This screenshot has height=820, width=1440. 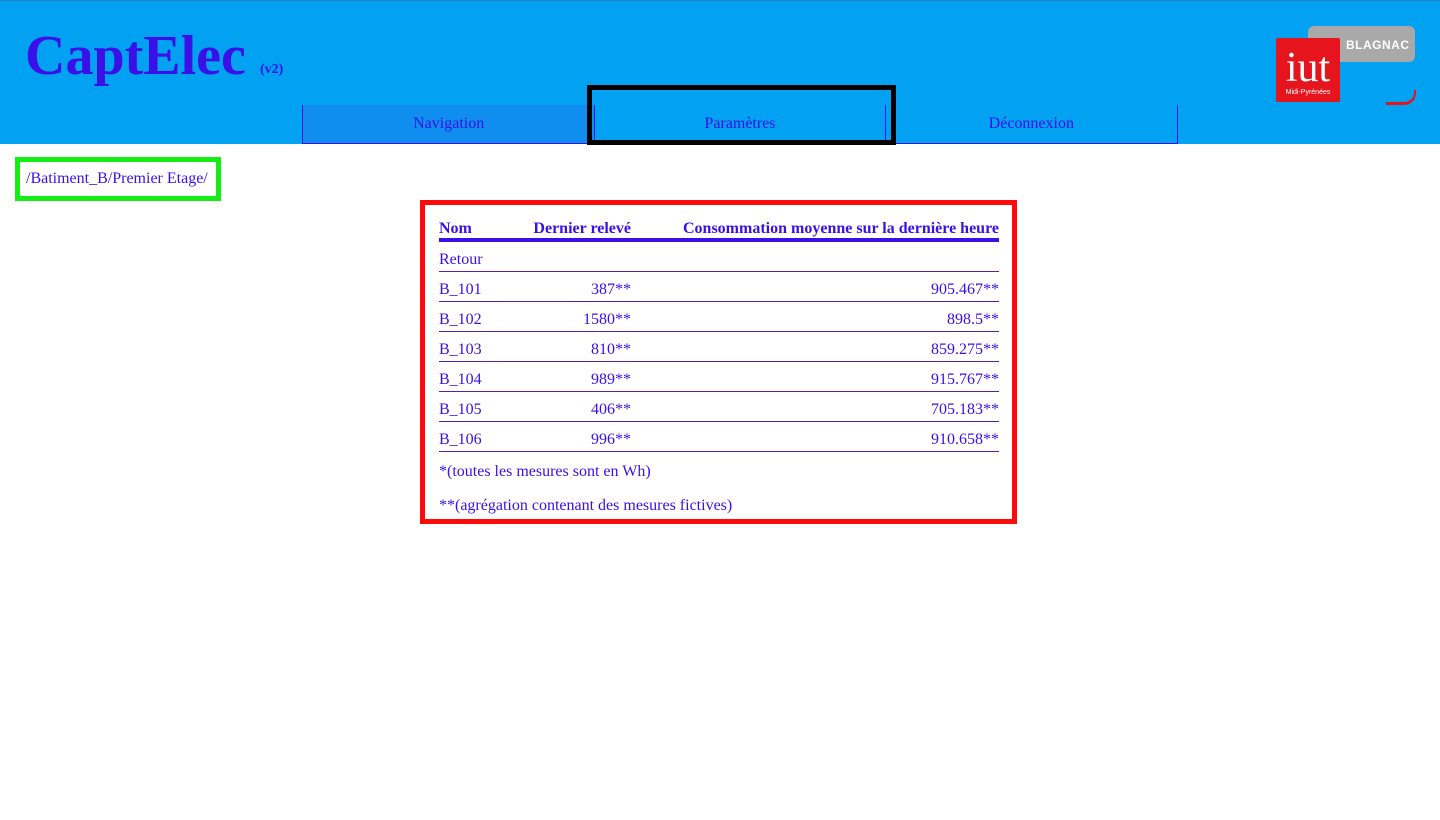 I want to click on room-name-link: B_104, so click(x=469, y=376).